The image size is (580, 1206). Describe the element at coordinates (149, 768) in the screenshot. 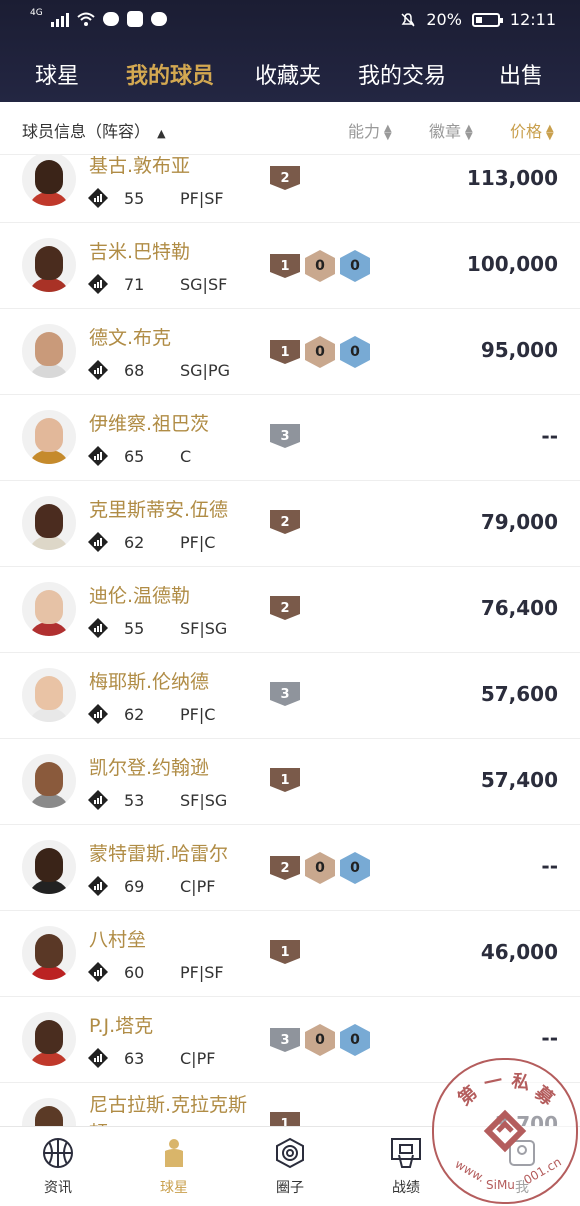

I see `player-name: 凯尔登.约翰逊` at that location.